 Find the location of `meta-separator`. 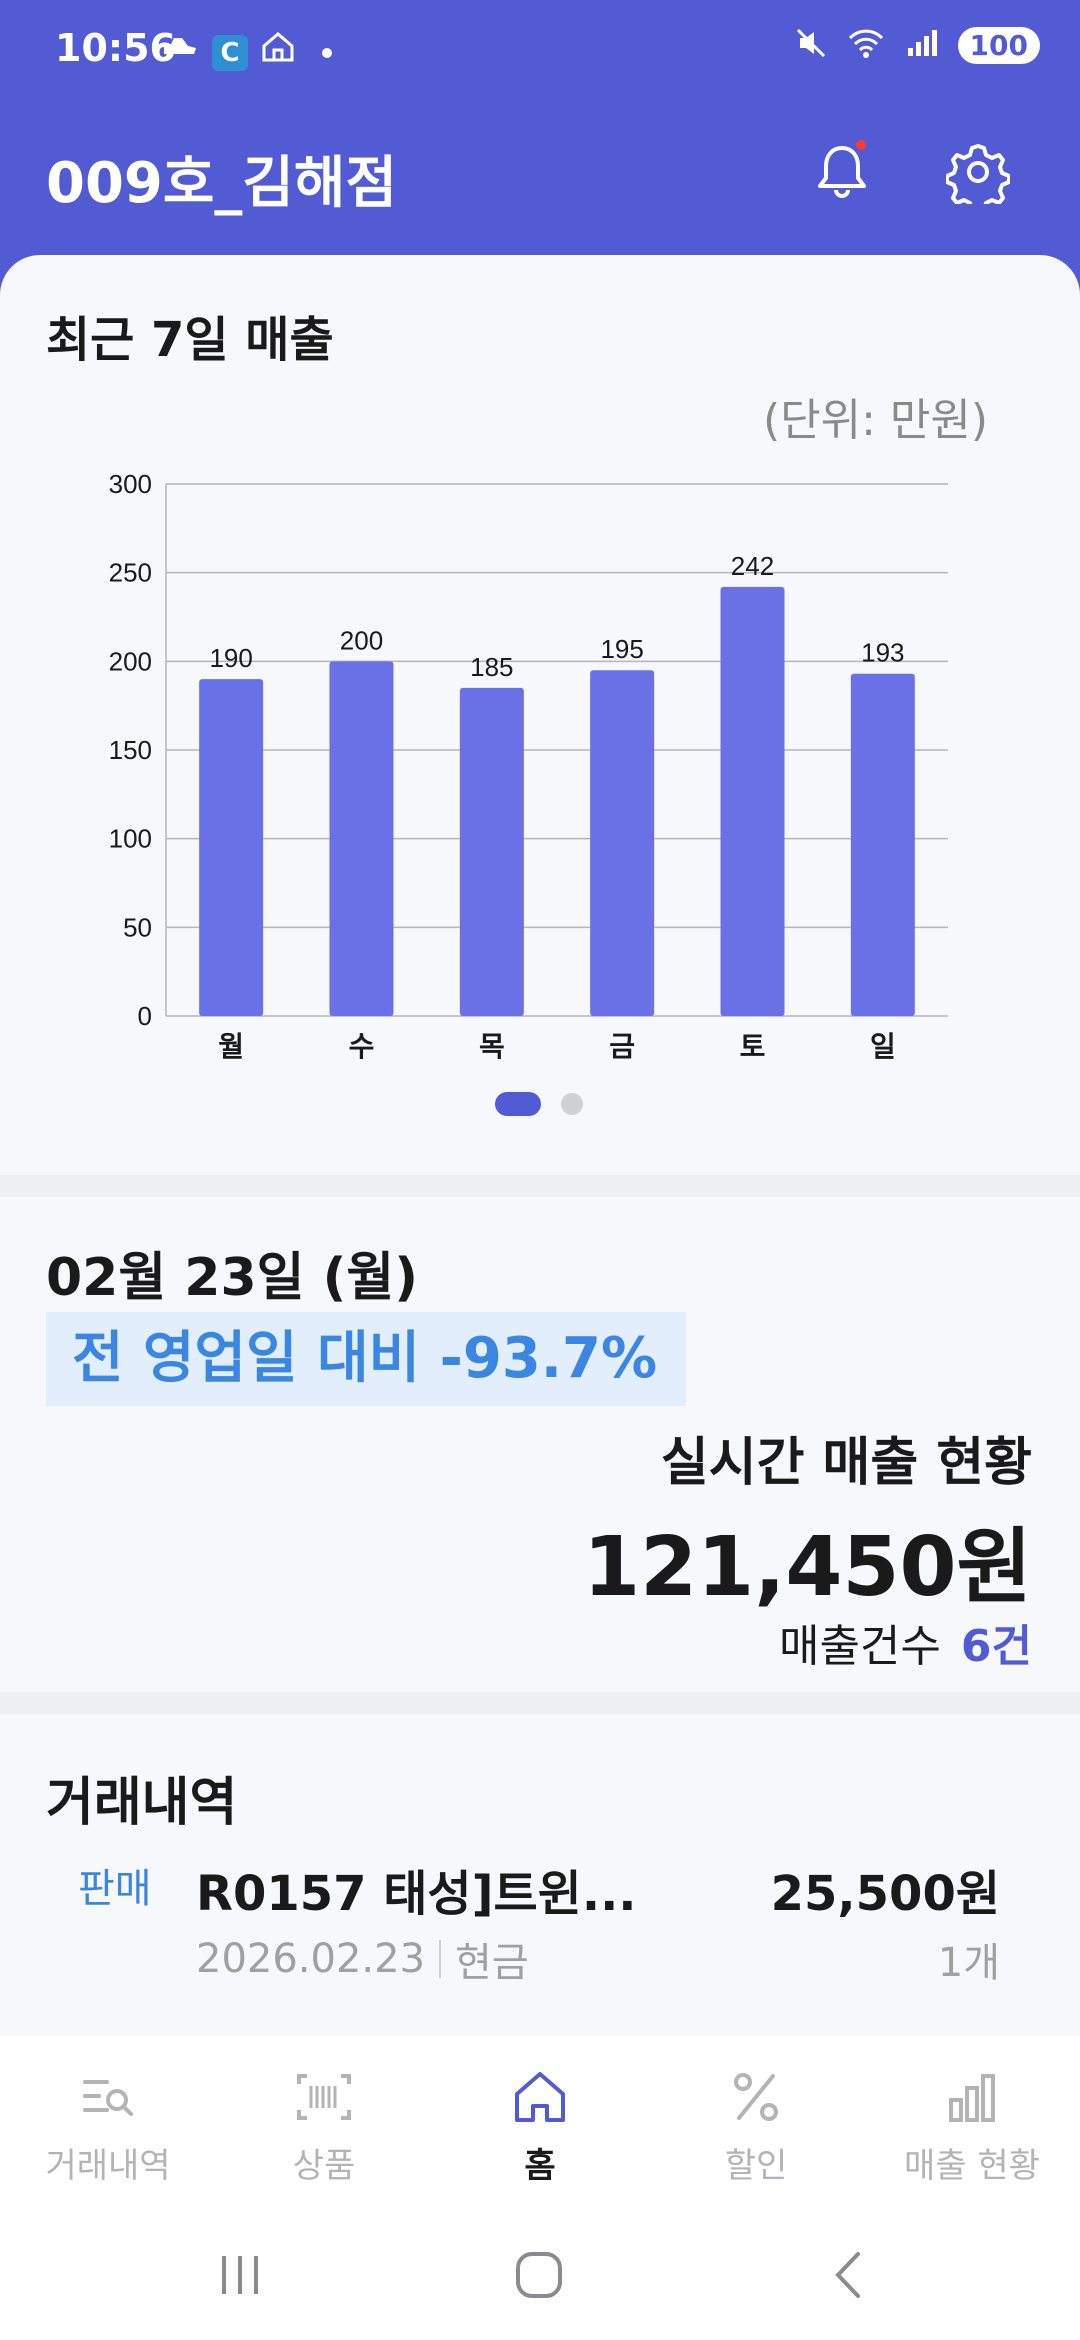

meta-separator is located at coordinates (440, 1959).